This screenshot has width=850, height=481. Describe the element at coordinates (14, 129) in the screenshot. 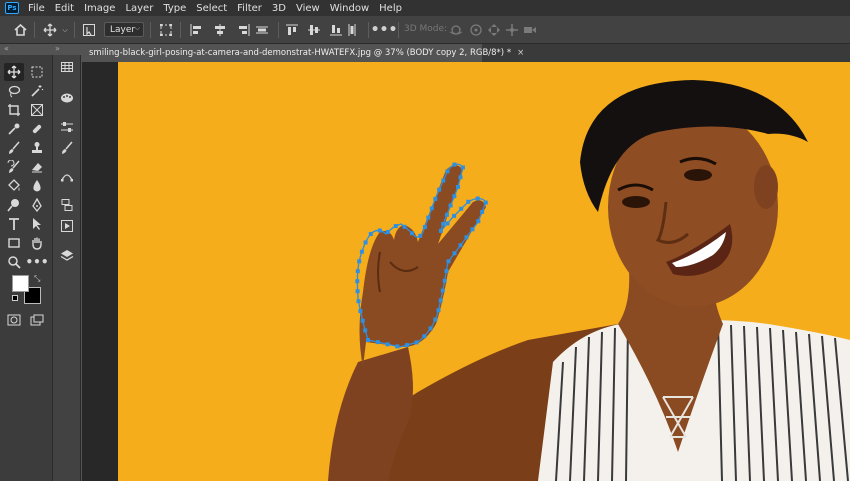

I see `eyedropper-icon` at that location.